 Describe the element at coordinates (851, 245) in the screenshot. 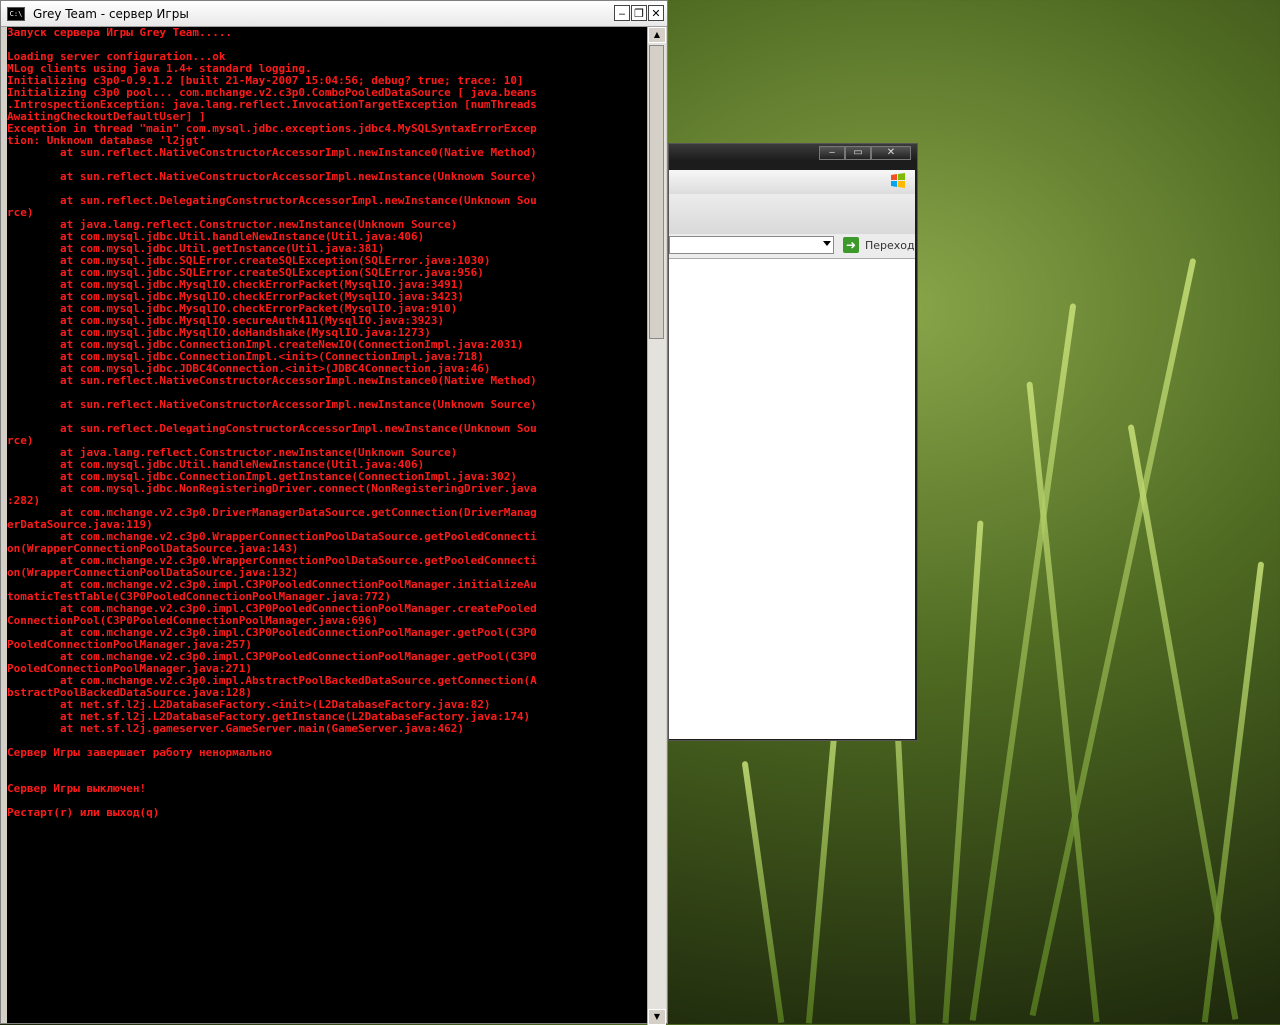

I see `arrow-right-icon: ➜` at that location.